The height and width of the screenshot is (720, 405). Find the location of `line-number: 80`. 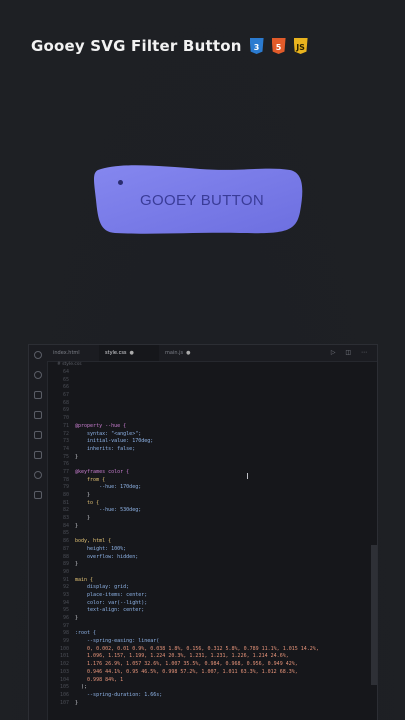

line-number: 80 is located at coordinates (65, 495).